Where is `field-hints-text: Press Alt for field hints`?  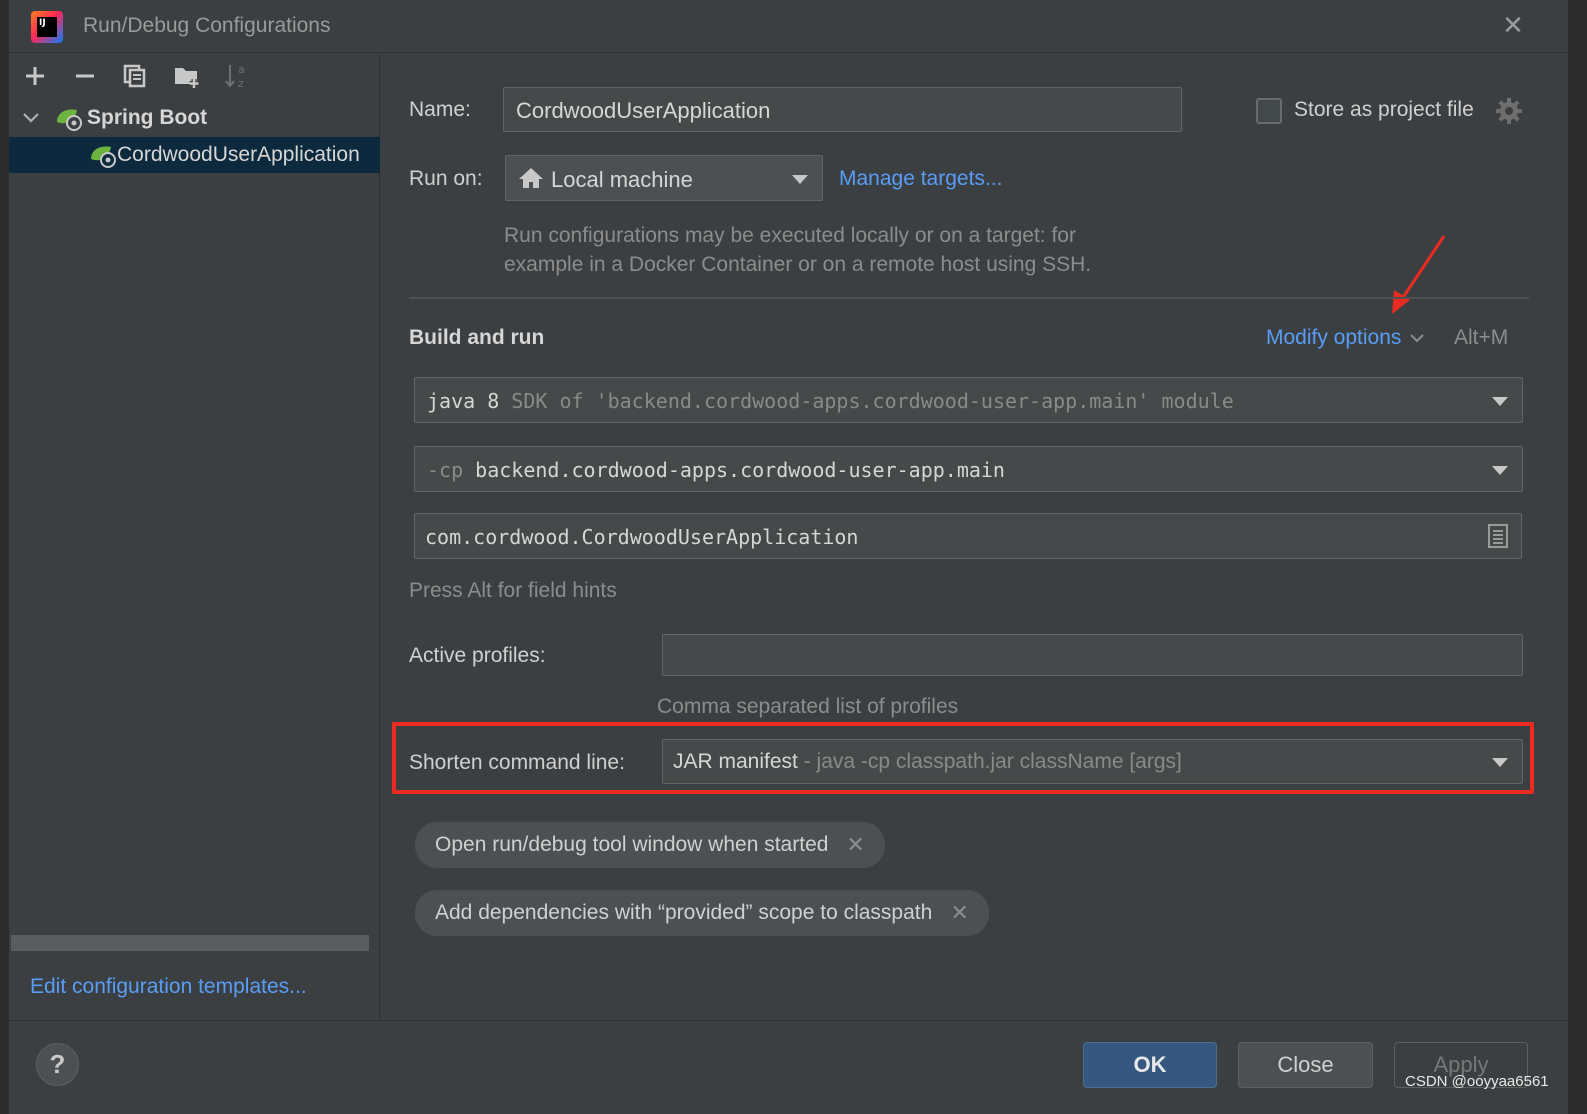
field-hints-text: Press Alt for field hints is located at coordinates (513, 590).